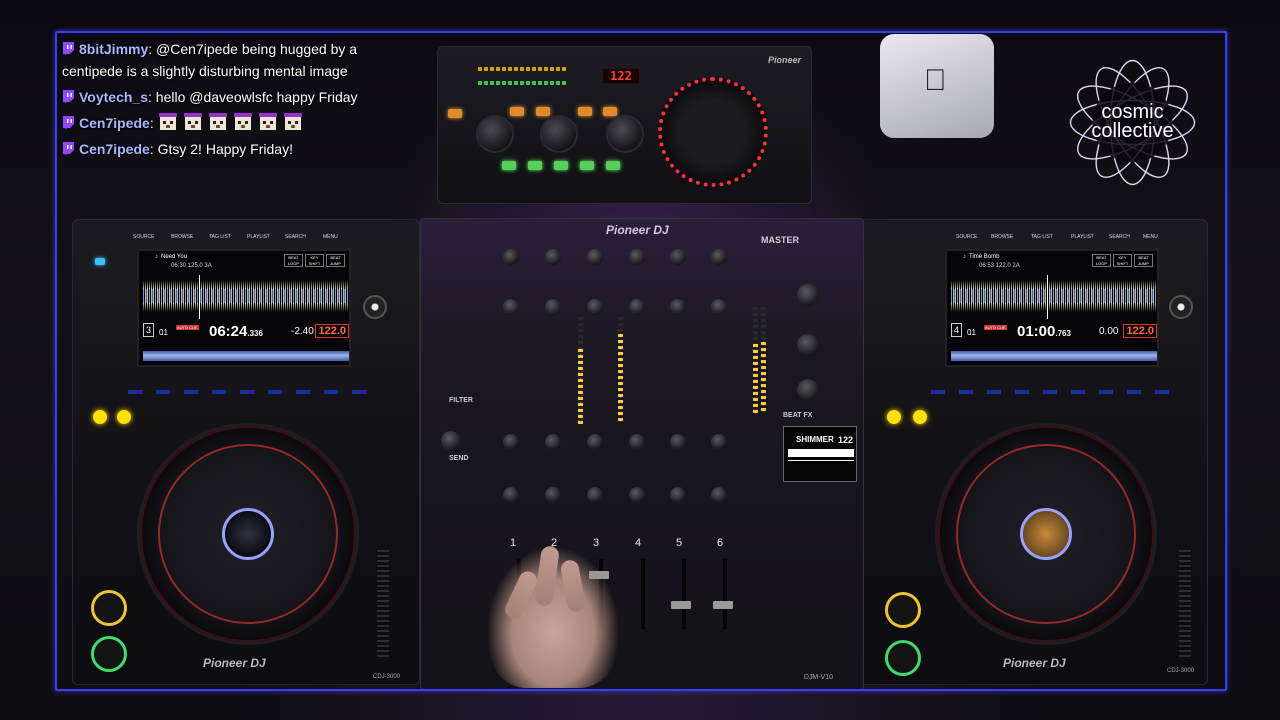 The height and width of the screenshot is (720, 1280). Describe the element at coordinates (302, 331) in the screenshot. I see `tempo-percent: -2.40` at that location.